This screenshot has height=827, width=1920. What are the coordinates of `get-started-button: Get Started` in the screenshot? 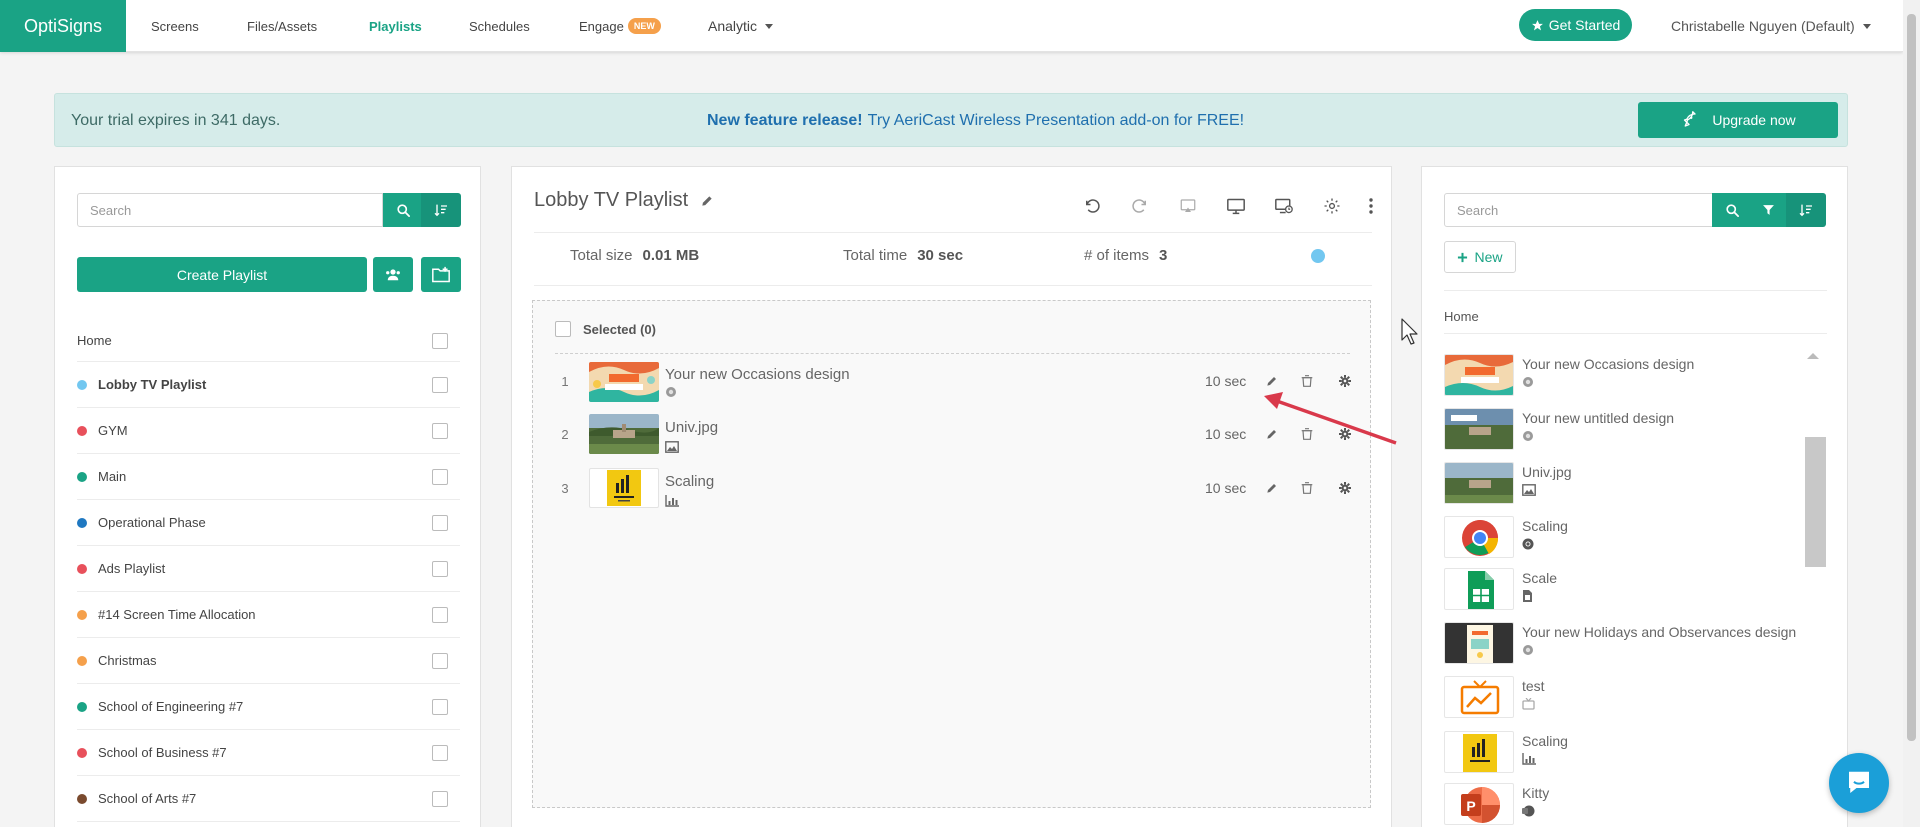 It's located at (1575, 25).